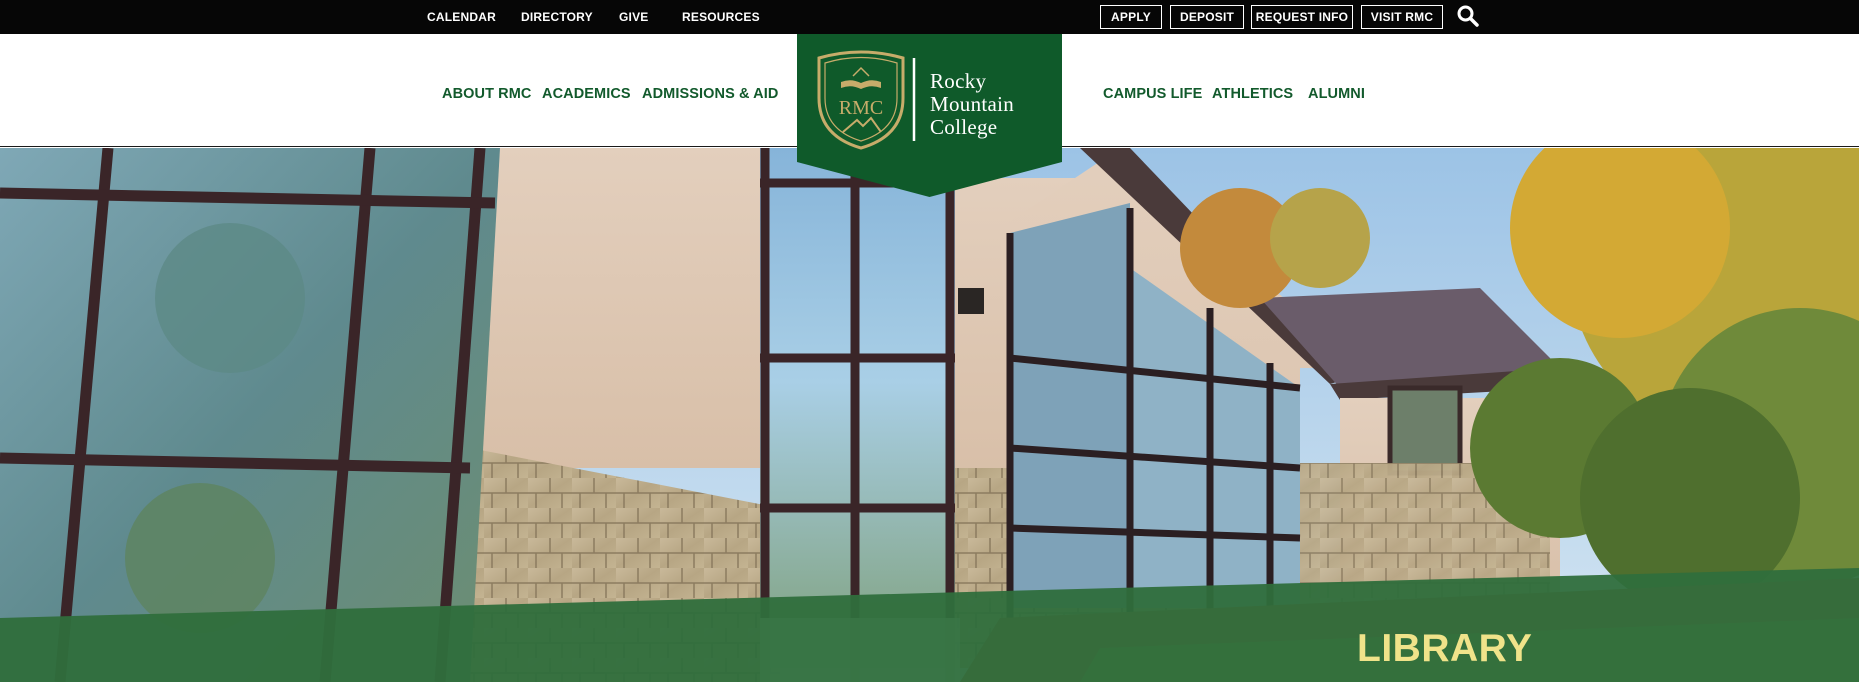 The width and height of the screenshot is (1859, 682). Describe the element at coordinates (557, 17) in the screenshot. I see `directory-link: DIRECTORY` at that location.